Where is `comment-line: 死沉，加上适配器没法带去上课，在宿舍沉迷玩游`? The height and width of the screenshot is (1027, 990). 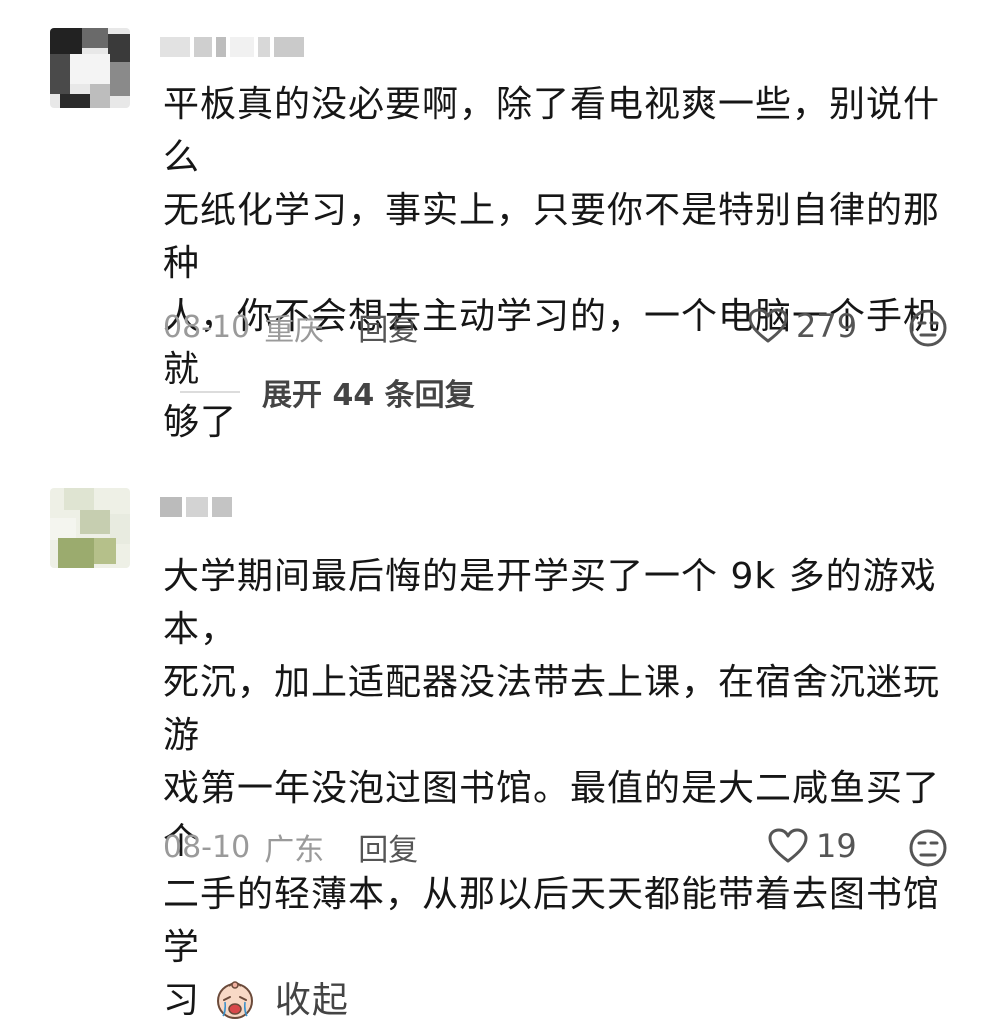
comment-line: 死沉，加上适配器没法带去上课，在宿舍沉迷玩游 is located at coordinates (552, 709).